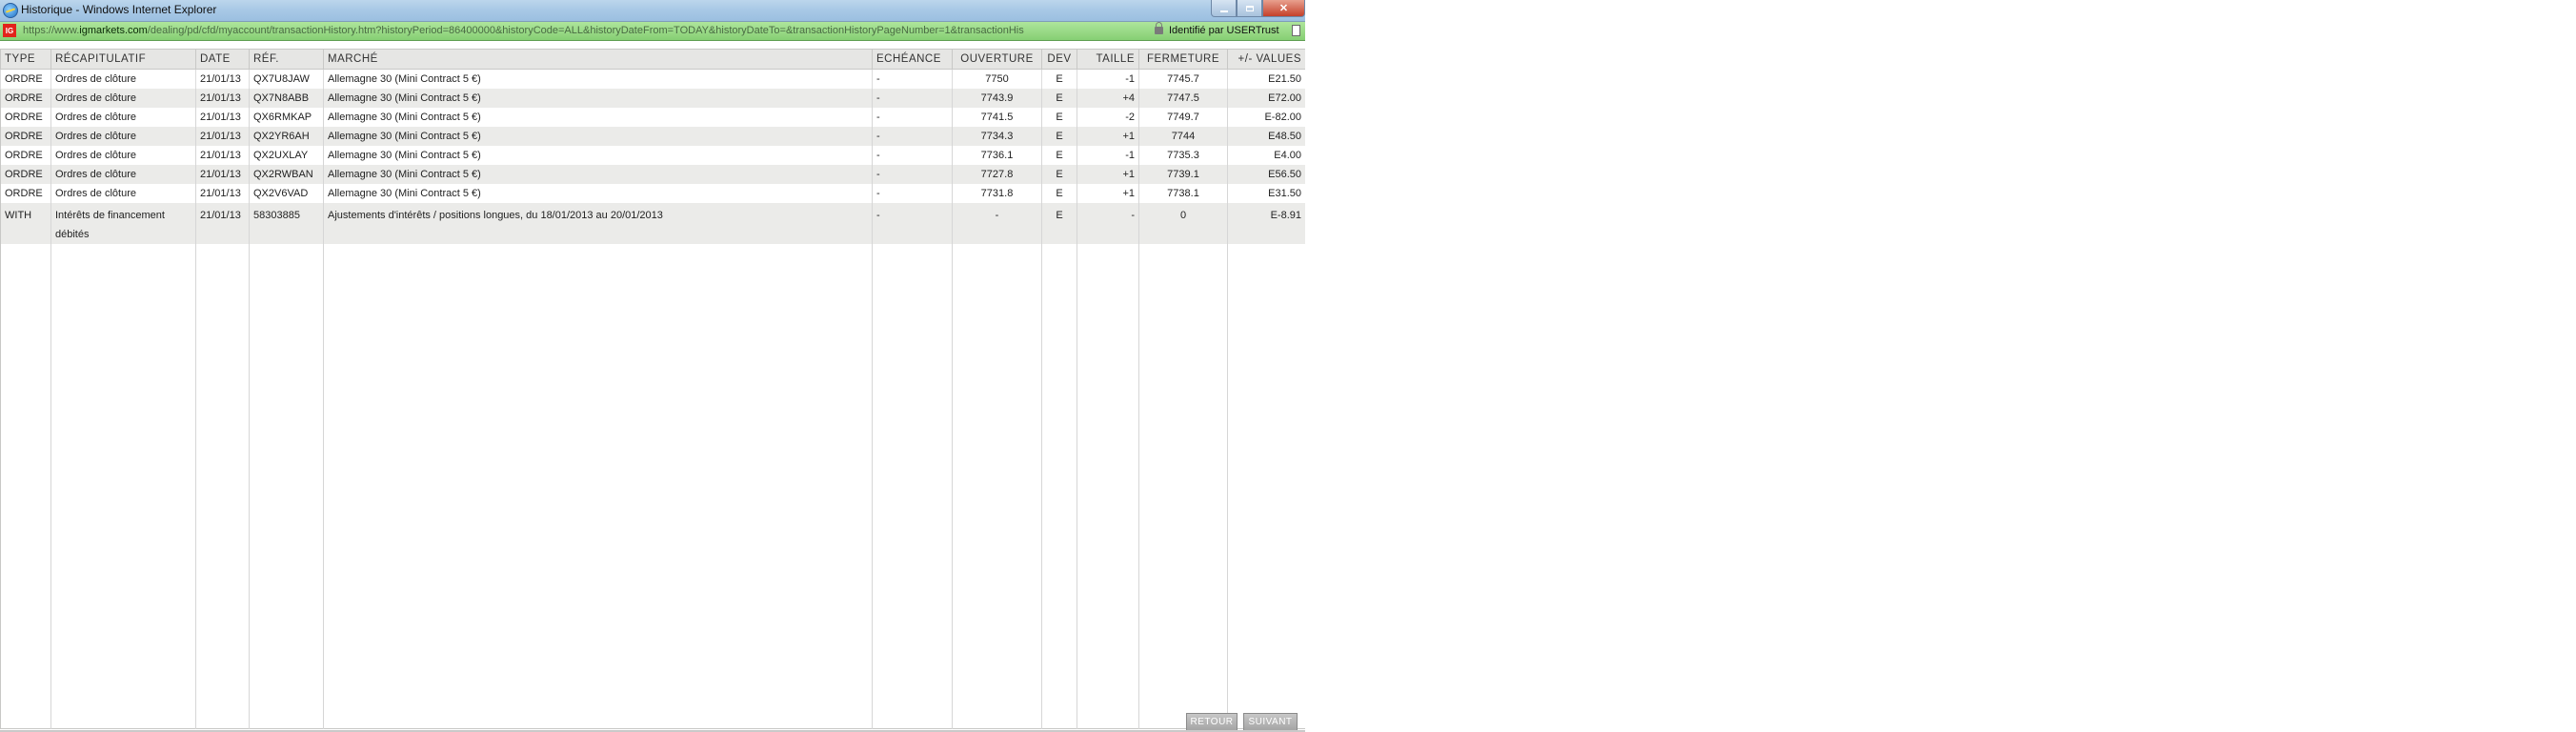  I want to click on column-header-size: TAILLE, so click(1108, 60).